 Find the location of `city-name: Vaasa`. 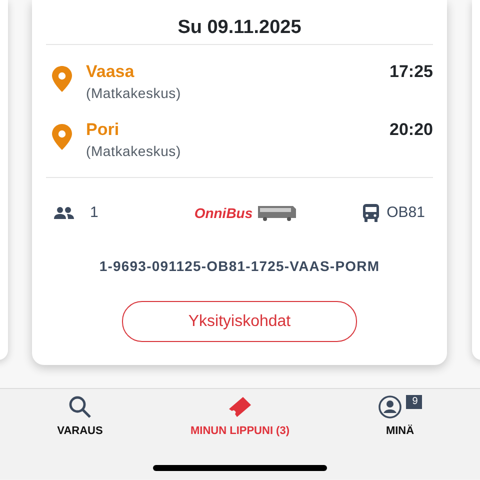

city-name: Vaasa is located at coordinates (111, 72).